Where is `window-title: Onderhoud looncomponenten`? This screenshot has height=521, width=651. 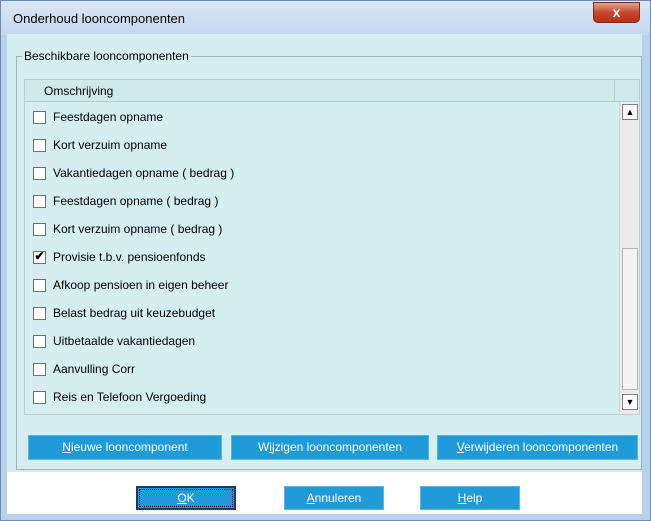
window-title: Onderhoud looncomponenten is located at coordinates (99, 18).